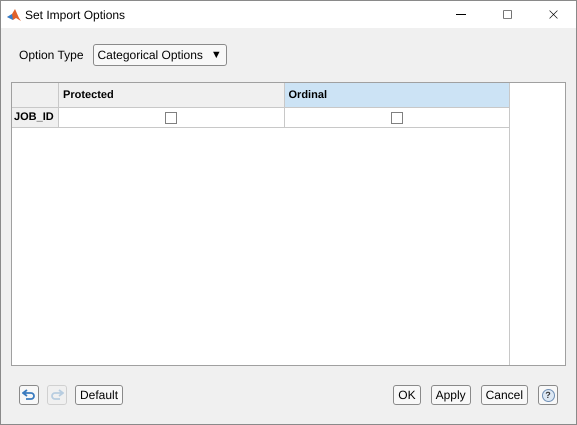 This screenshot has height=425, width=577. I want to click on undo-arrow-icon, so click(29, 395).